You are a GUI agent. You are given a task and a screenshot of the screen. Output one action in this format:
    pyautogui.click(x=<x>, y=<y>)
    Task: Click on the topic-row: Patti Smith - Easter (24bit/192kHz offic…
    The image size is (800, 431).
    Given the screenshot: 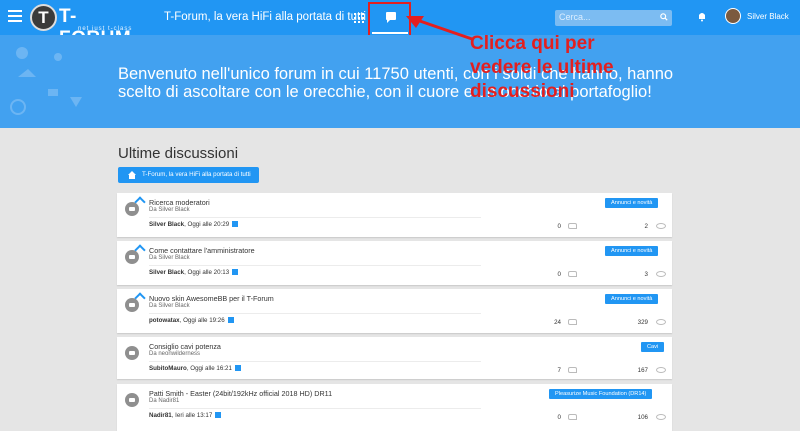 What is the action you would take?
    pyautogui.click(x=394, y=407)
    